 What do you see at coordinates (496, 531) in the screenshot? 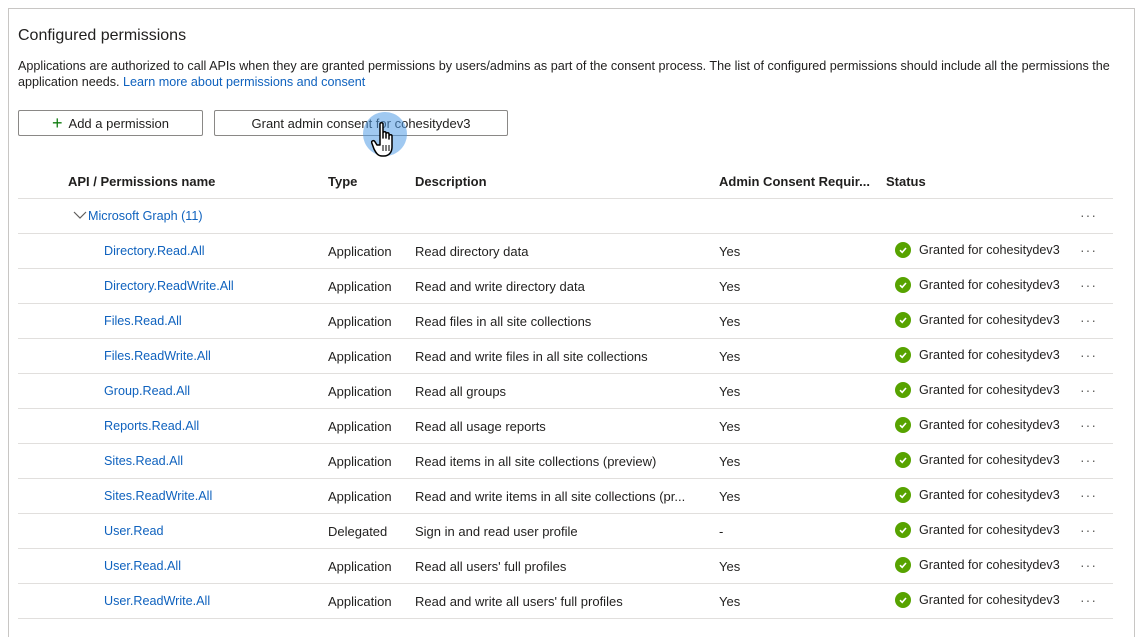
I see `permission-description: Sign in and read user profile` at bounding box center [496, 531].